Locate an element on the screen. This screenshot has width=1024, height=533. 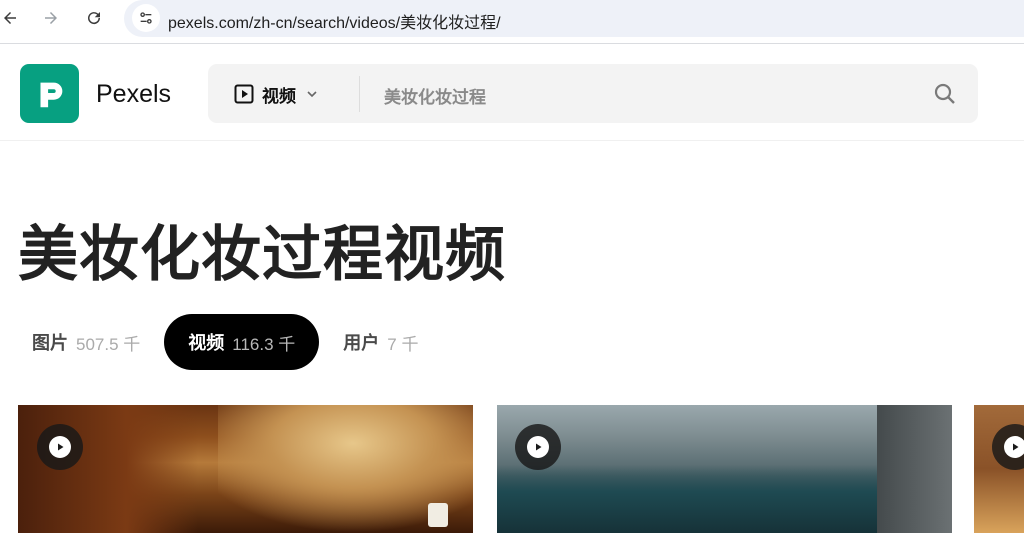
search-bar: 视频 美妆化妆过程 is located at coordinates (593, 93).